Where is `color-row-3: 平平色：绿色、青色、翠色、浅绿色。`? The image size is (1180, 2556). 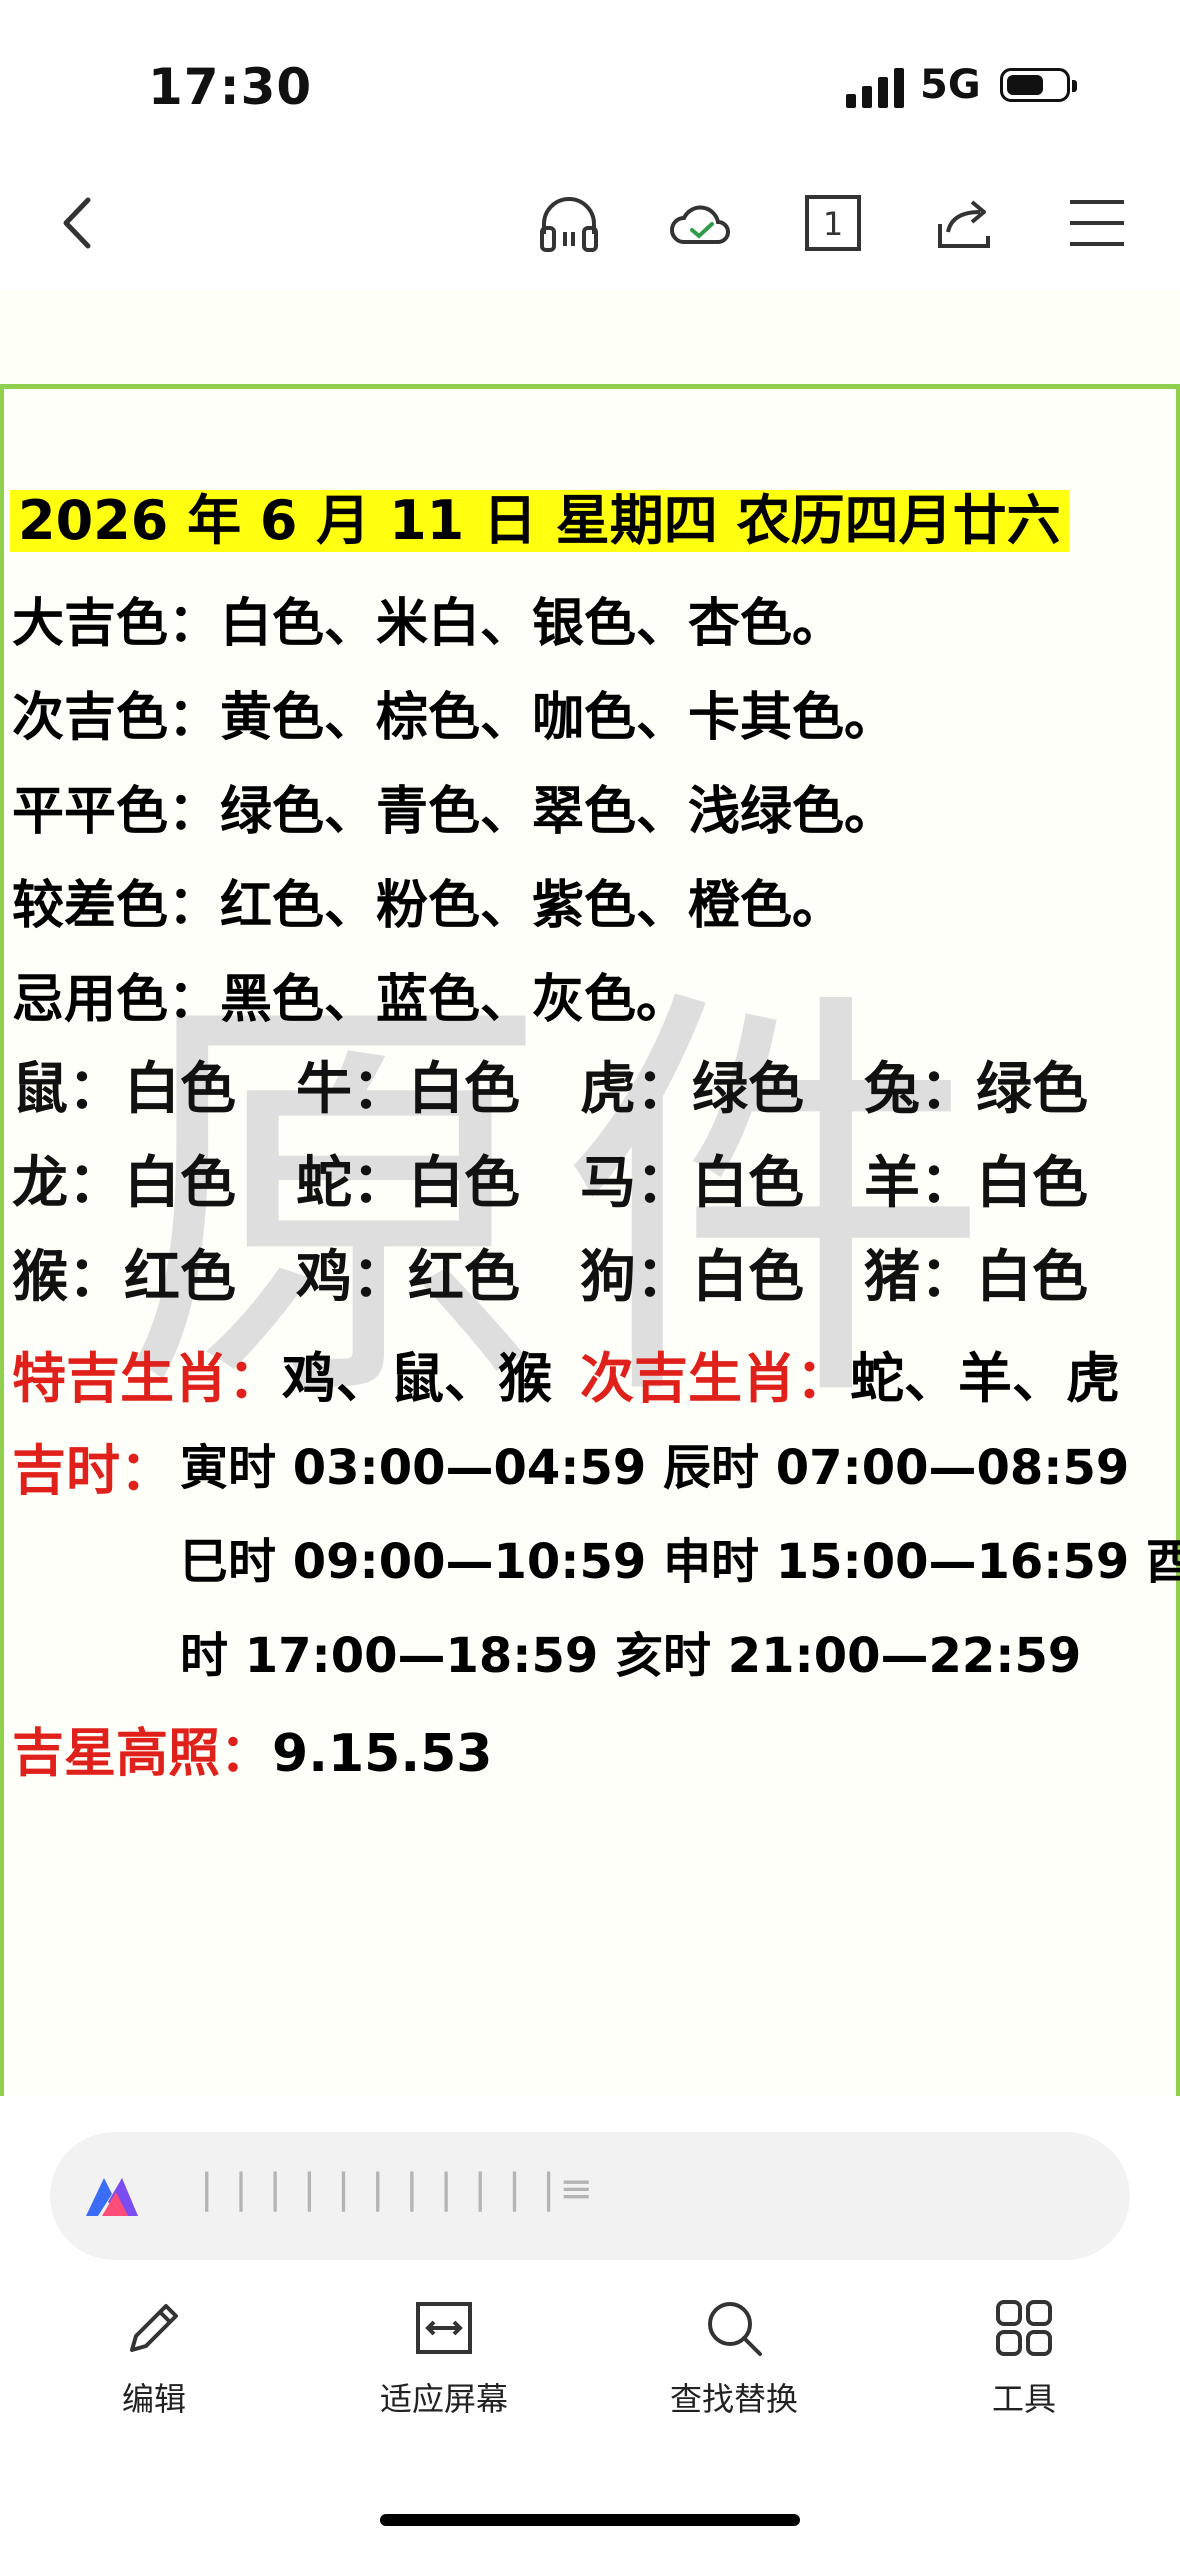 color-row-3: 平平色：绿色、青色、翠色、浅绿色。 is located at coordinates (454, 812).